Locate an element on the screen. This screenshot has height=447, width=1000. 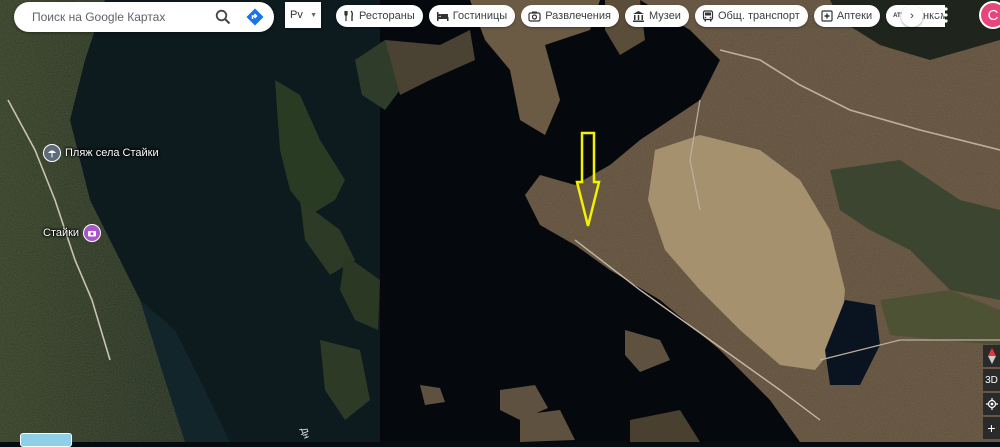
place-marker-stayki: Стайки is located at coordinates (72, 233).